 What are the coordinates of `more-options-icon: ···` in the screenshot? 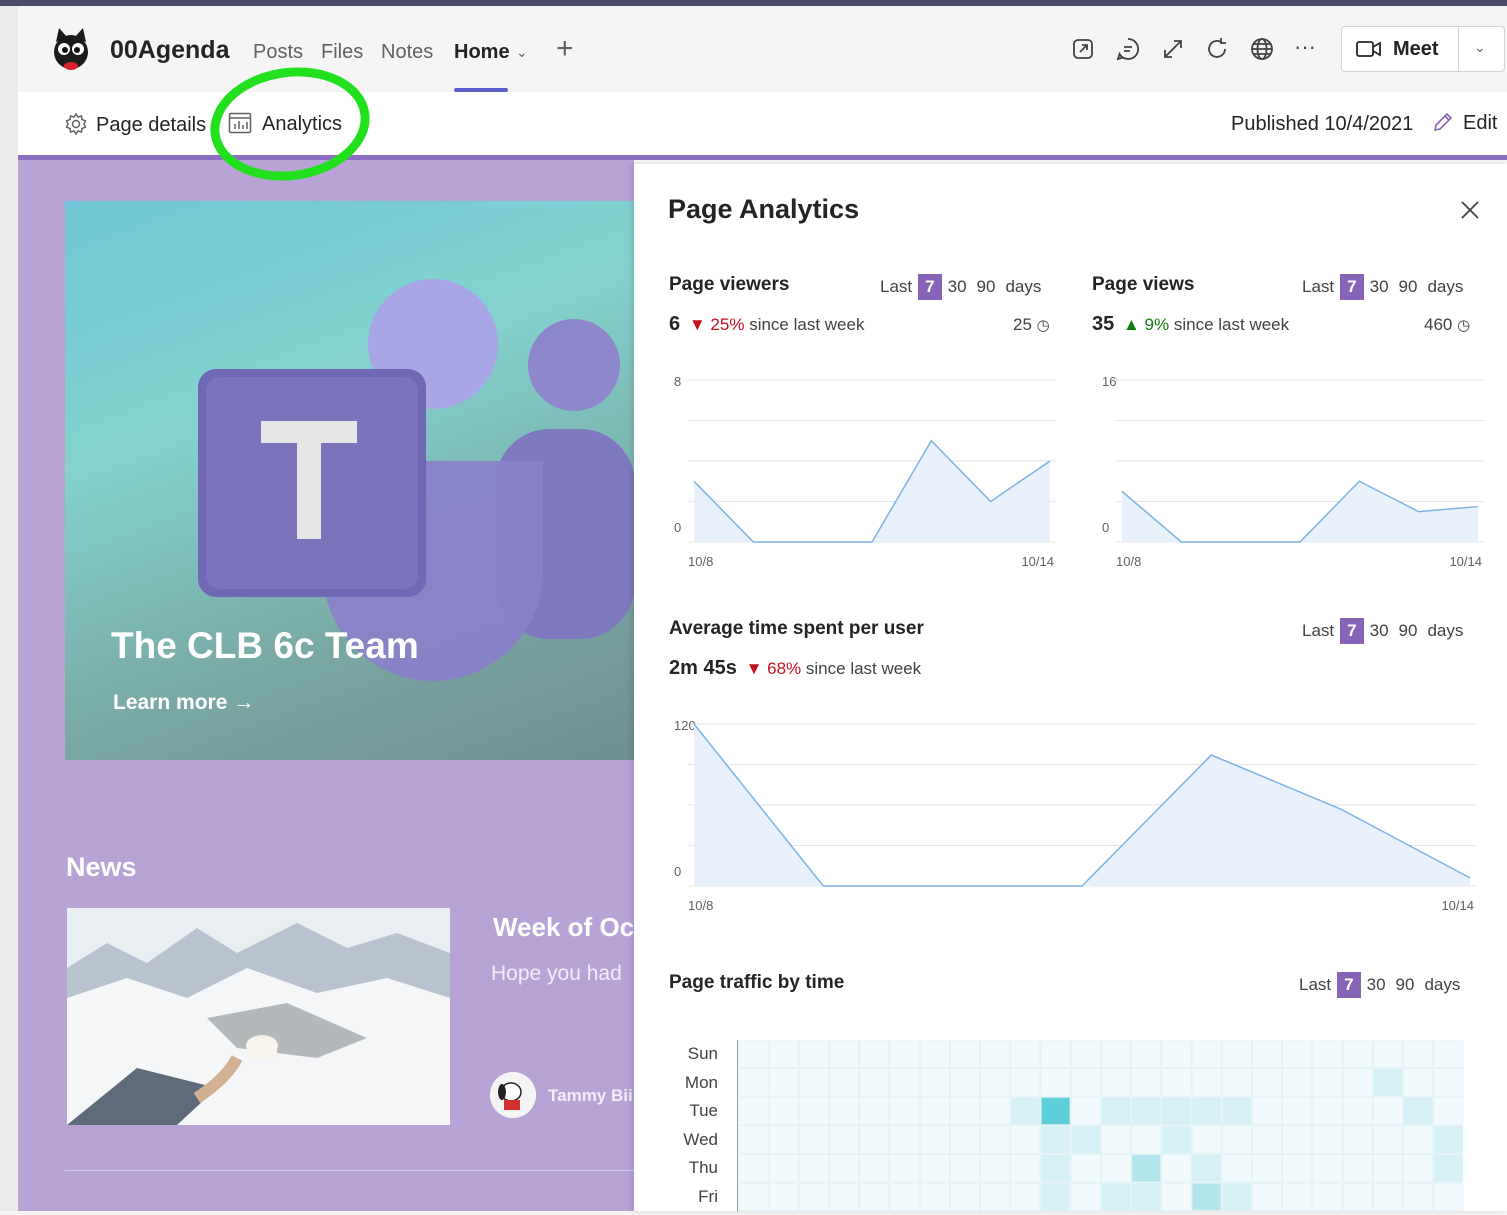 It's located at (1308, 48).